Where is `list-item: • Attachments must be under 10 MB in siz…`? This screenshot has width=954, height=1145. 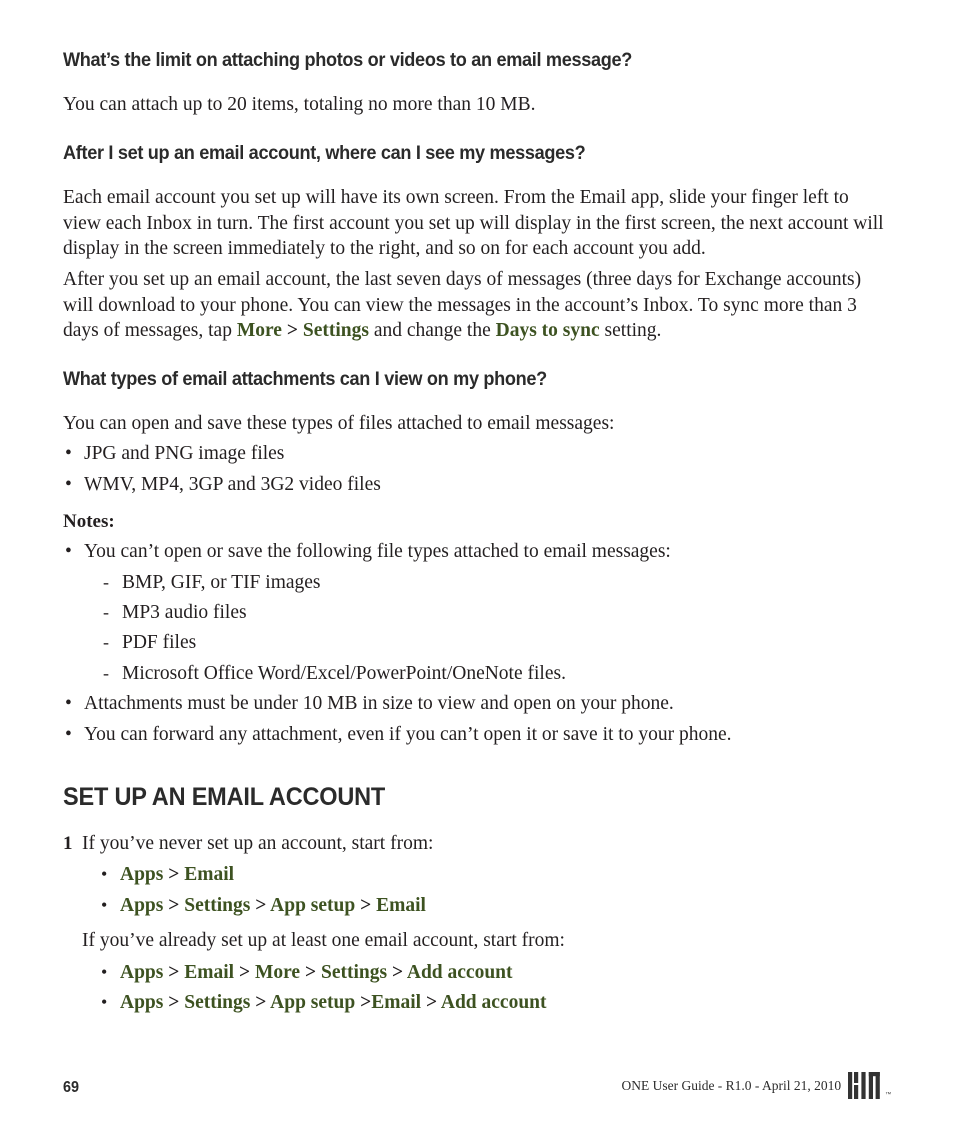 list-item: • Attachments must be under 10 MB in siz… is located at coordinates (478, 703).